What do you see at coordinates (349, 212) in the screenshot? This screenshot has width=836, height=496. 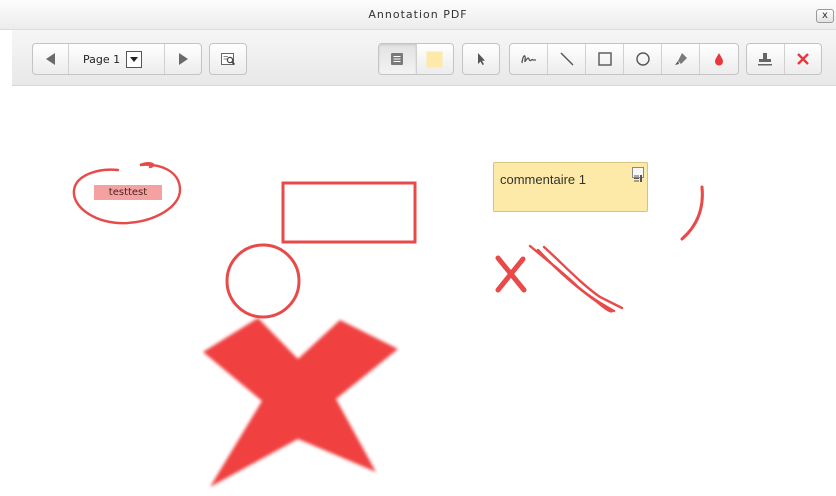 I see `rectangle-annotation` at bounding box center [349, 212].